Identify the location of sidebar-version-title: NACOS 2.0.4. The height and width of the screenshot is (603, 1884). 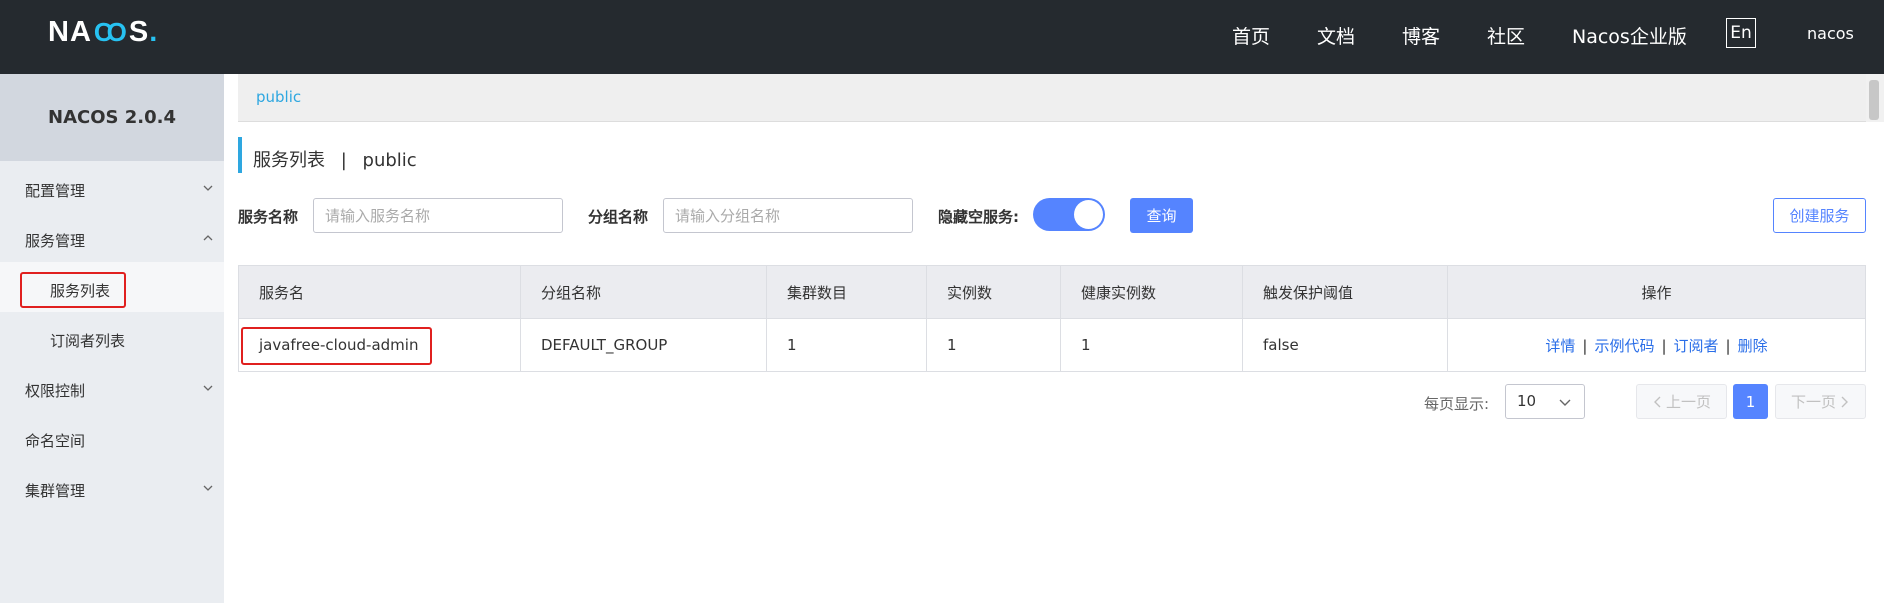
(112, 117).